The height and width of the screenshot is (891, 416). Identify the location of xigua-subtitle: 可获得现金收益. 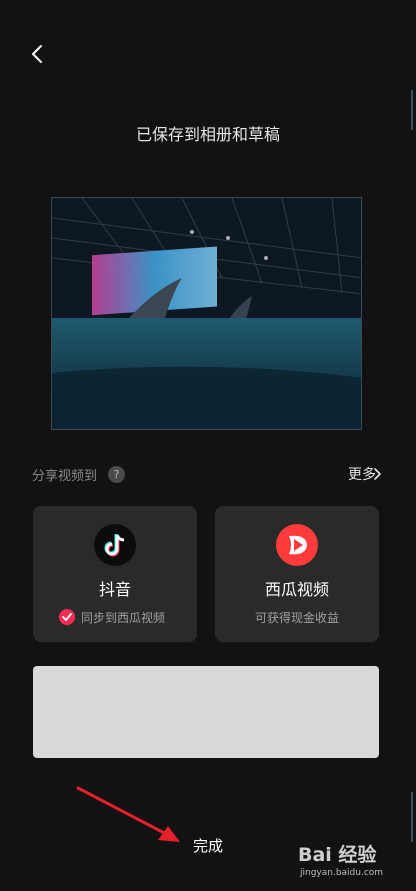
(296, 618).